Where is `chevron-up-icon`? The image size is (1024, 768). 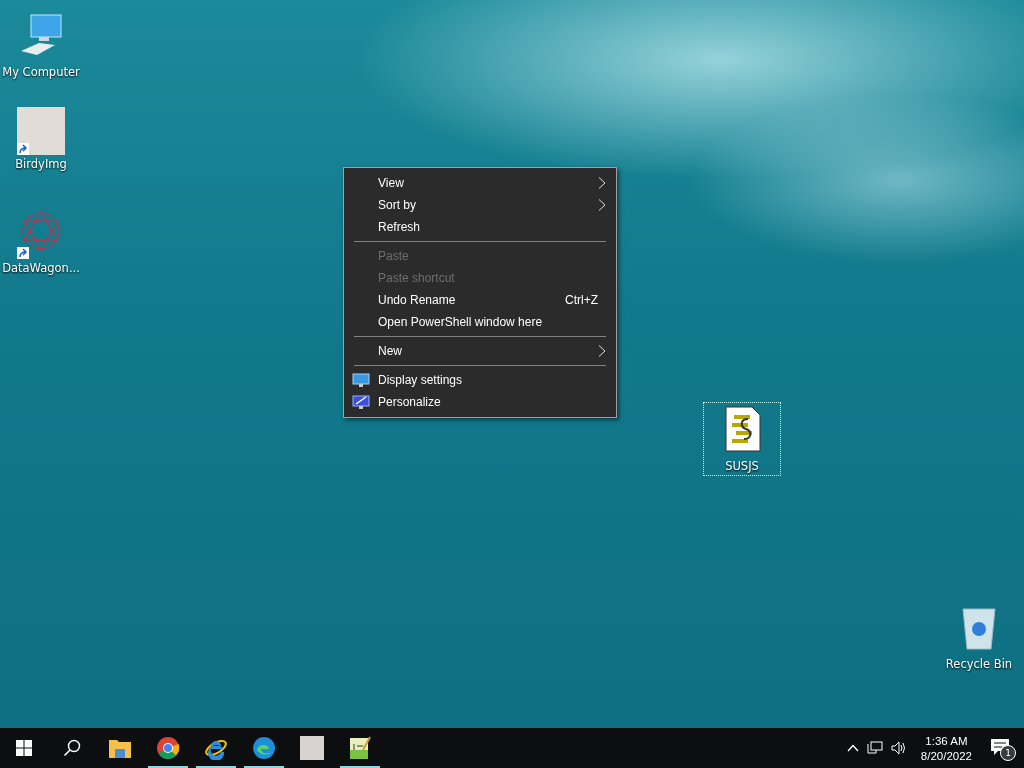
chevron-up-icon is located at coordinates (852, 748).